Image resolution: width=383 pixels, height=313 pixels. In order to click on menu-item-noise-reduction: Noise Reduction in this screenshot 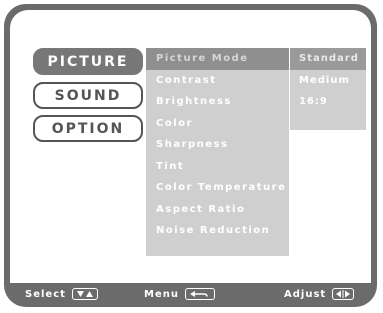, I will do `click(217, 231)`.